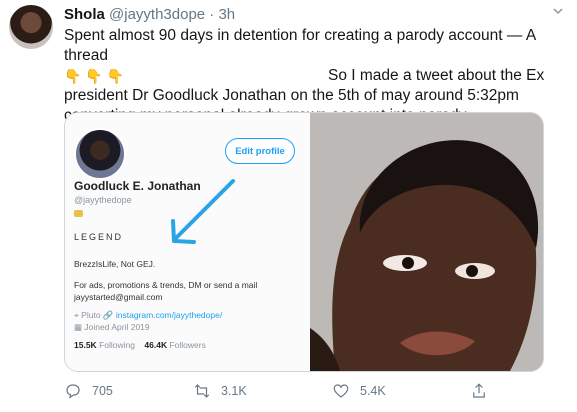  What do you see at coordinates (373, 391) in the screenshot?
I see `like-count: 5.4K` at bounding box center [373, 391].